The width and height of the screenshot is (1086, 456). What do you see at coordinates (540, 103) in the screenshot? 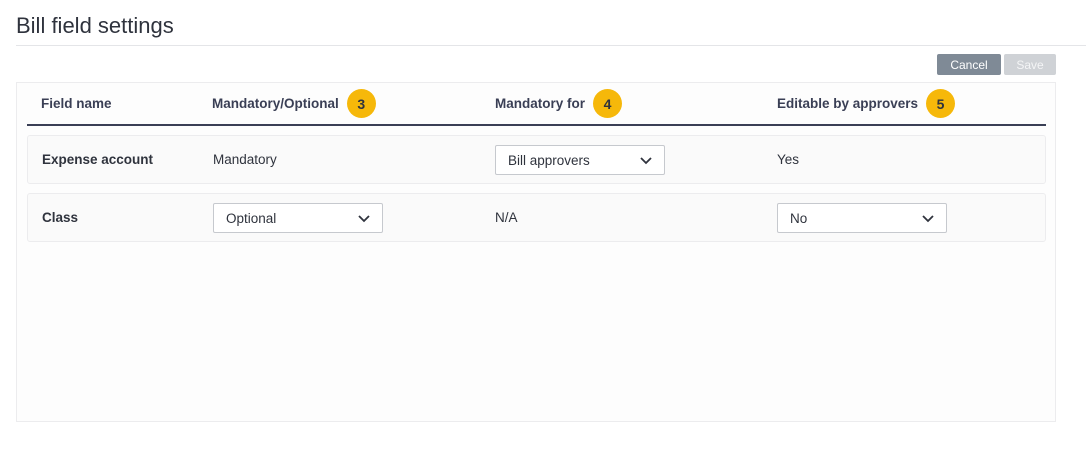
I see `header-mandatory-for-label: Mandatory for` at bounding box center [540, 103].